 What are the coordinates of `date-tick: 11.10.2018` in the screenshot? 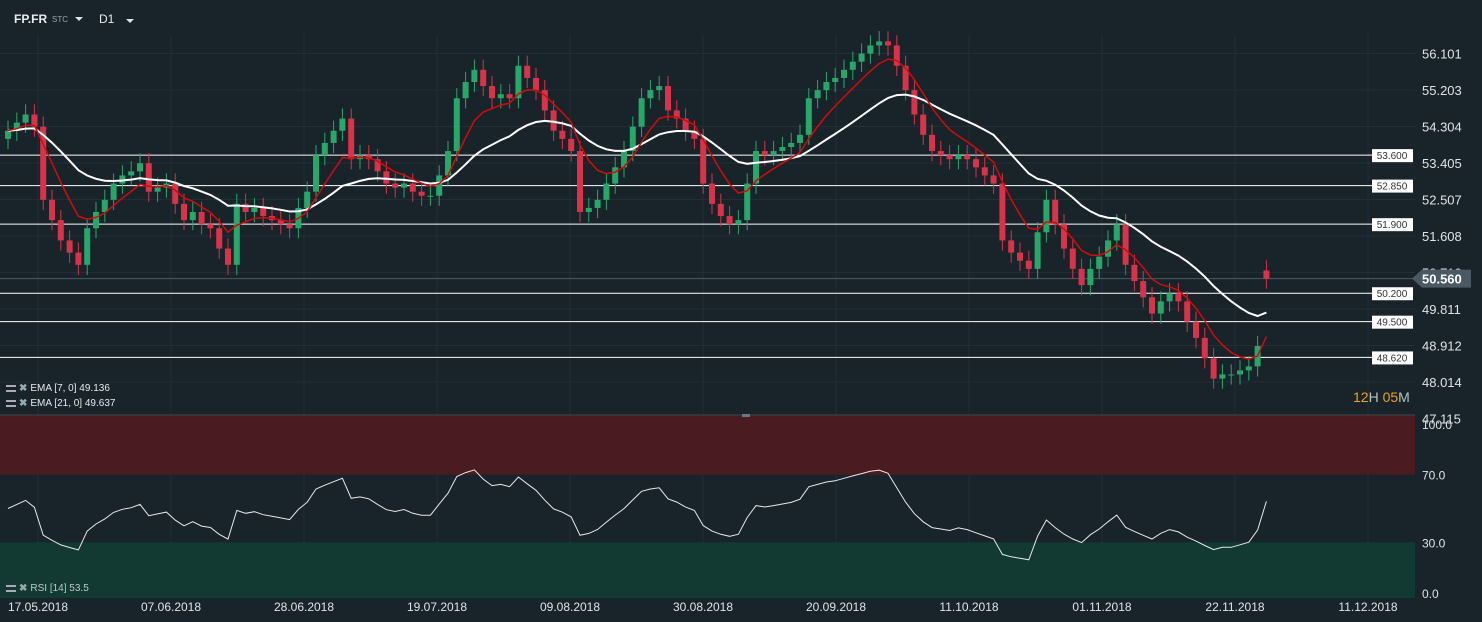 It's located at (968, 607).